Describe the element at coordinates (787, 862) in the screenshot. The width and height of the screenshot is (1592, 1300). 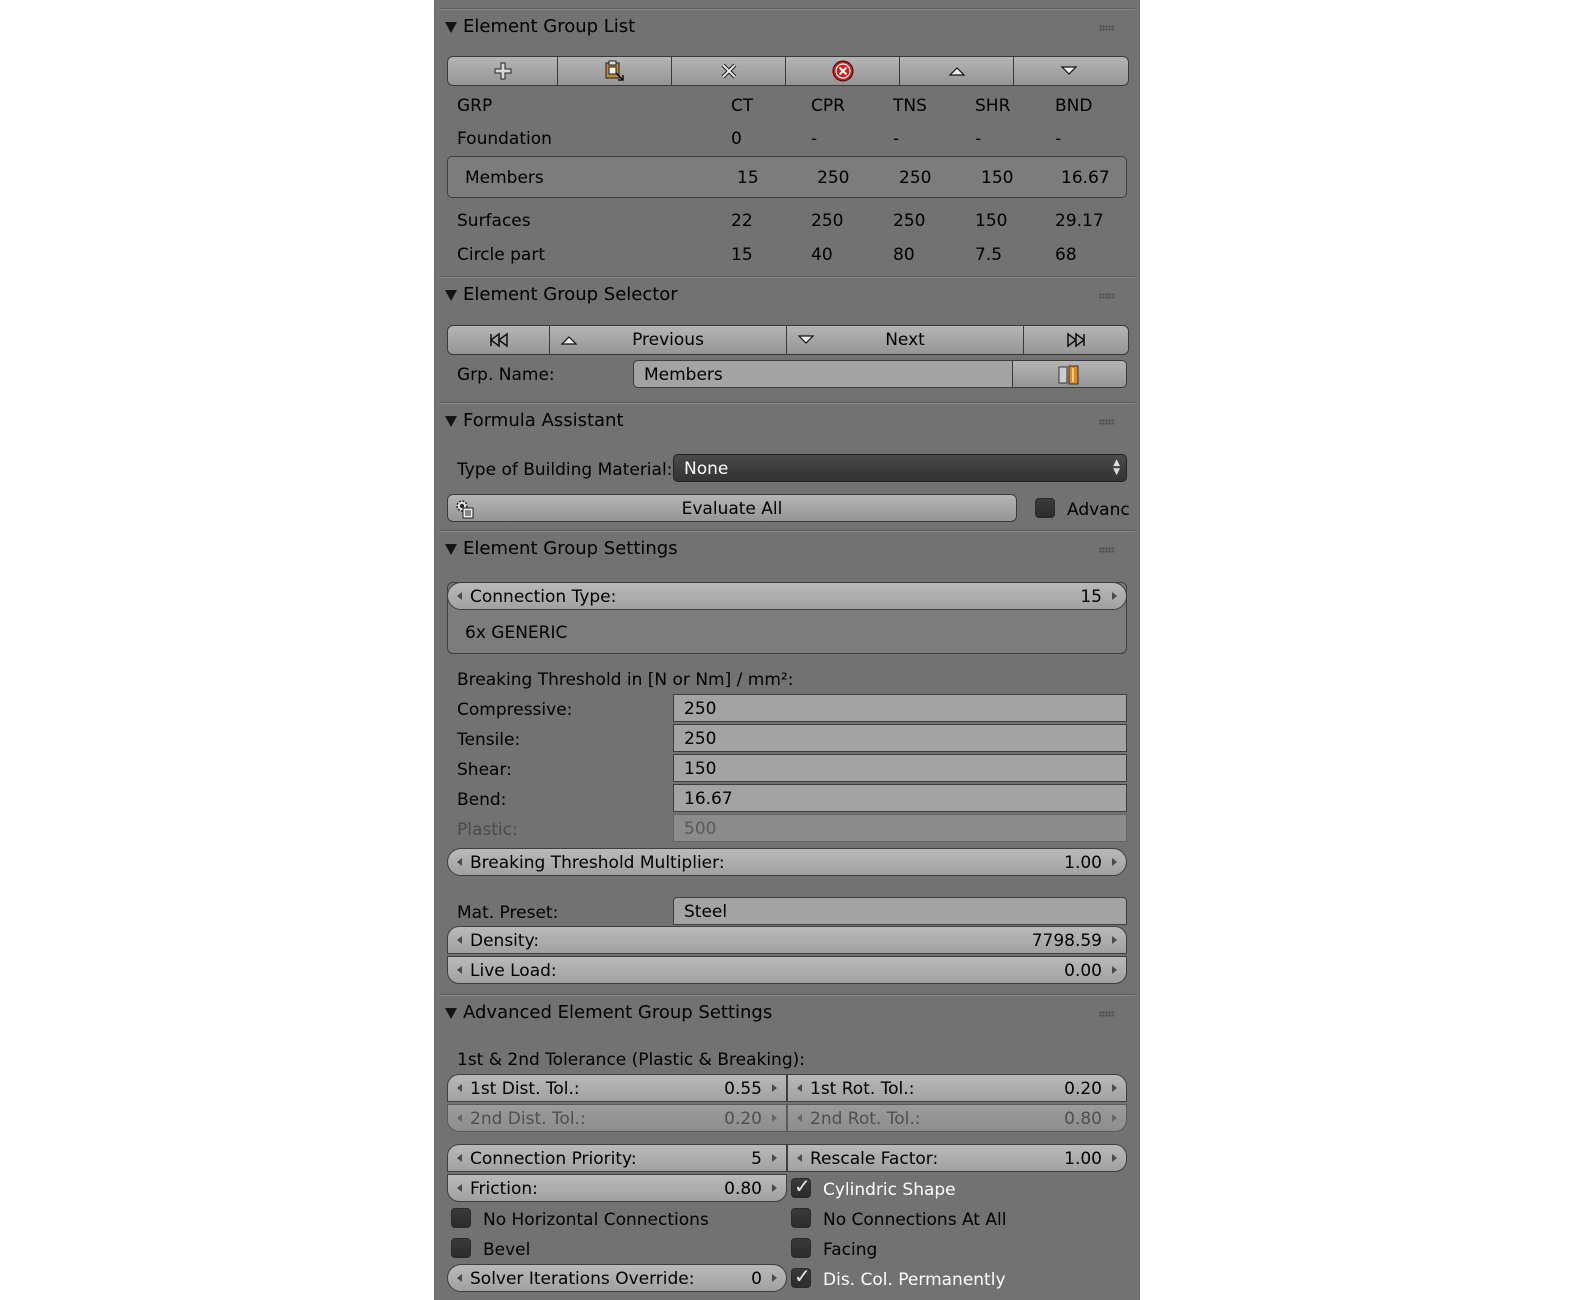
I see `threshold-multiplier-field: Breaking Threshold Multiplier: 1.00` at that location.